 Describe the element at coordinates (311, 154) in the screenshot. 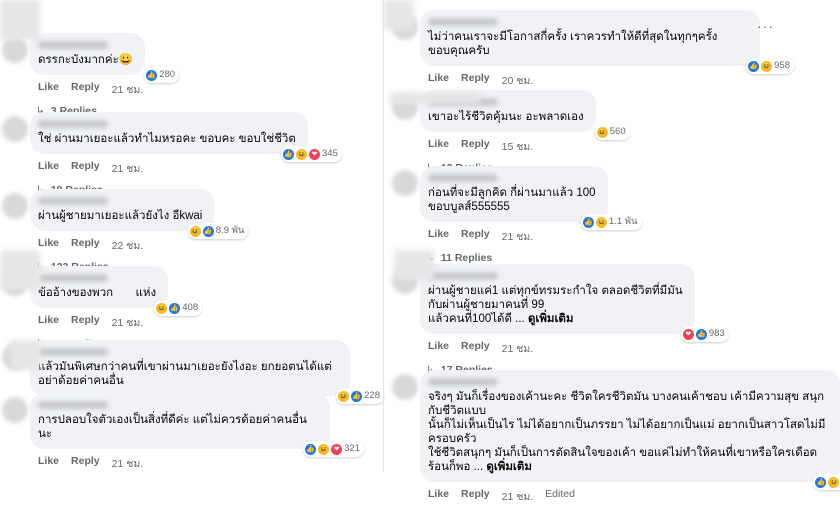

I see `reaction-summary: 👍 😆 ❤ 345` at that location.